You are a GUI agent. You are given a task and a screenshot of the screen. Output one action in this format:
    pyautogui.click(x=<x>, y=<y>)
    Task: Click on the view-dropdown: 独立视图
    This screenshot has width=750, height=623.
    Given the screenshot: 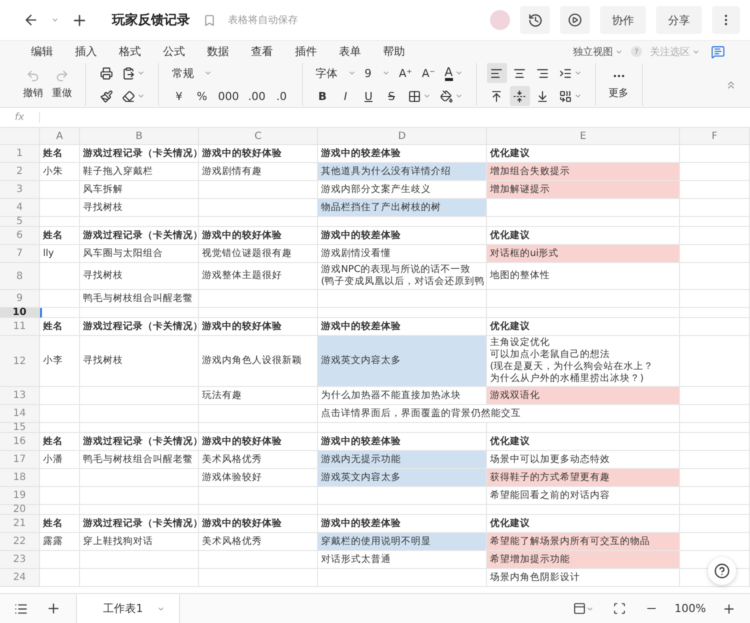 What is the action you would take?
    pyautogui.click(x=598, y=51)
    